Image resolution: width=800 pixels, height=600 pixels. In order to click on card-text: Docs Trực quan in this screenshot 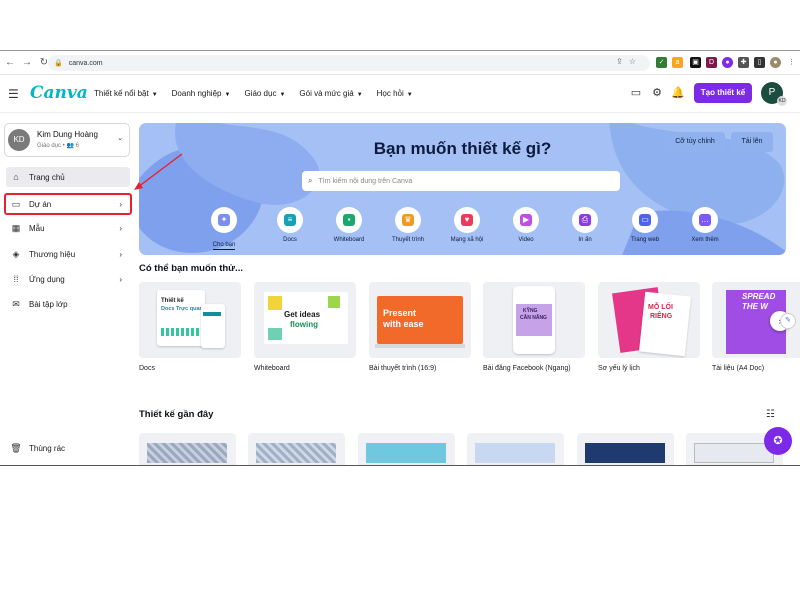, I will do `click(182, 309)`.